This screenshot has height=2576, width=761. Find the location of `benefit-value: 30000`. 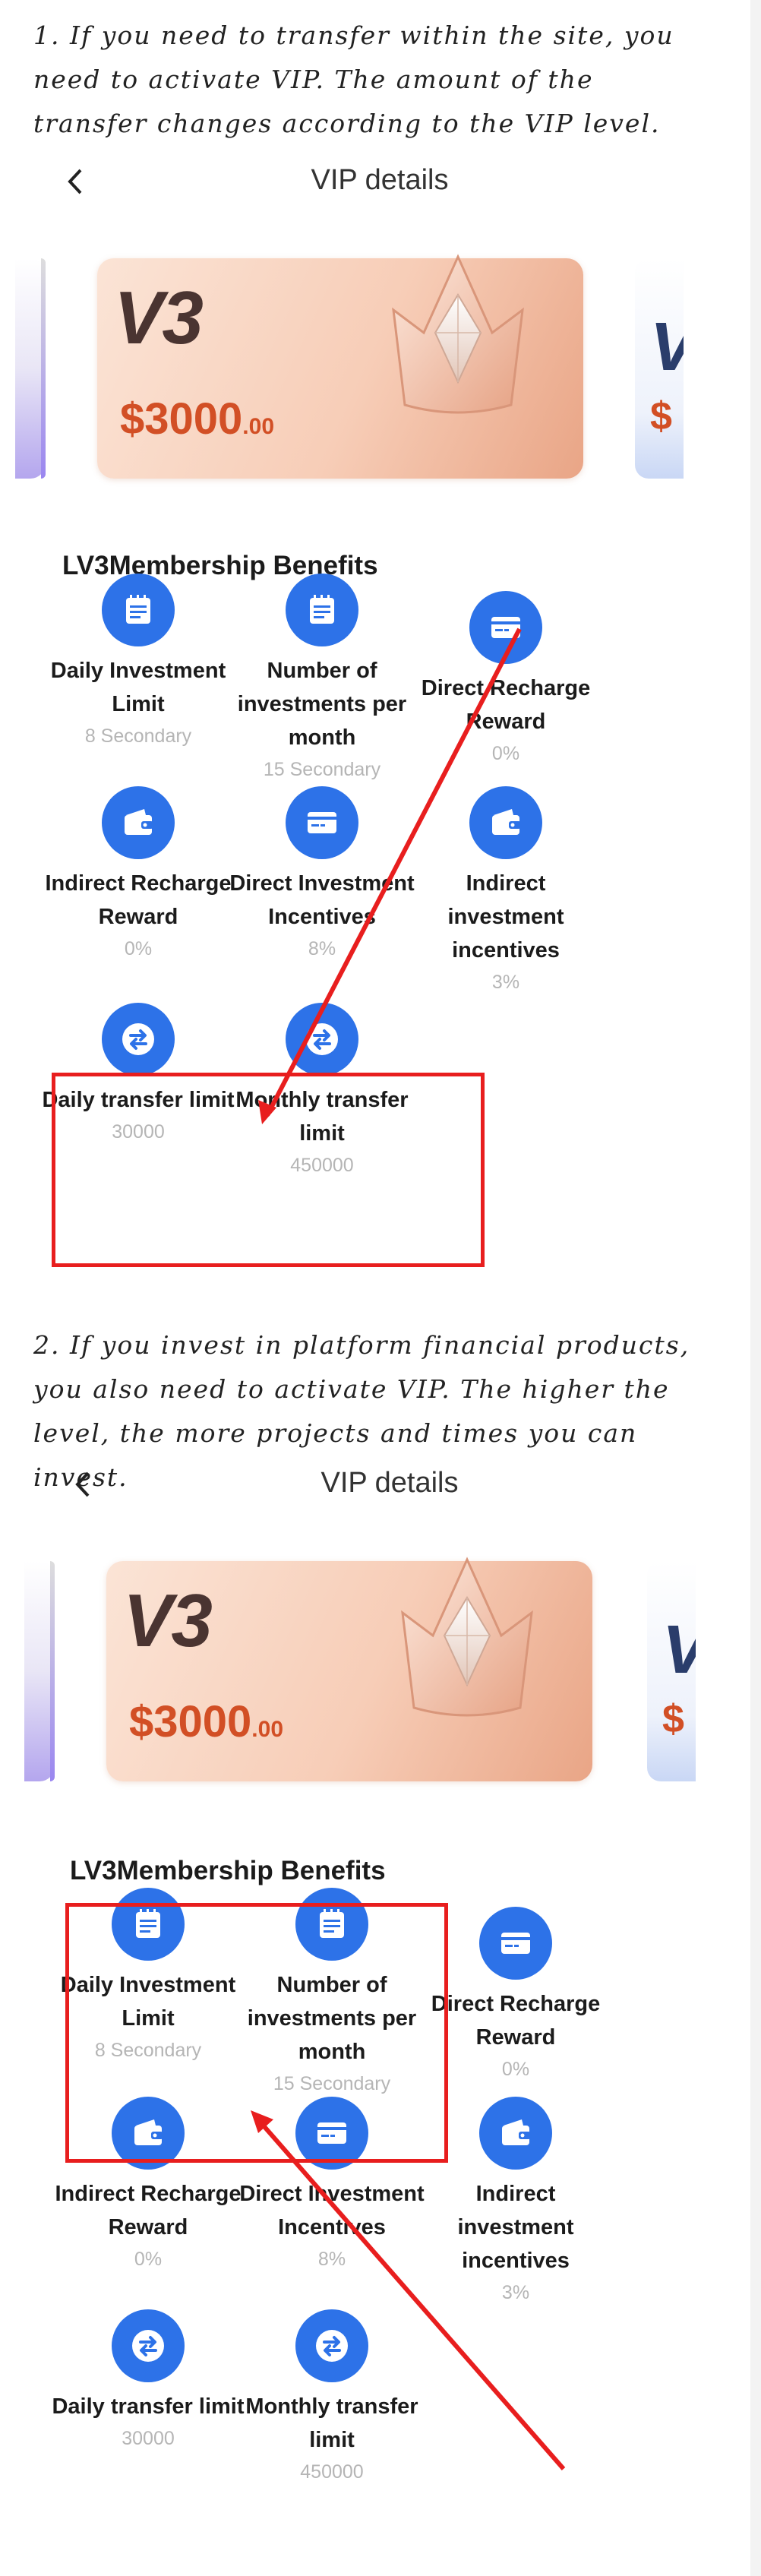

benefit-value: 30000 is located at coordinates (148, 2438).